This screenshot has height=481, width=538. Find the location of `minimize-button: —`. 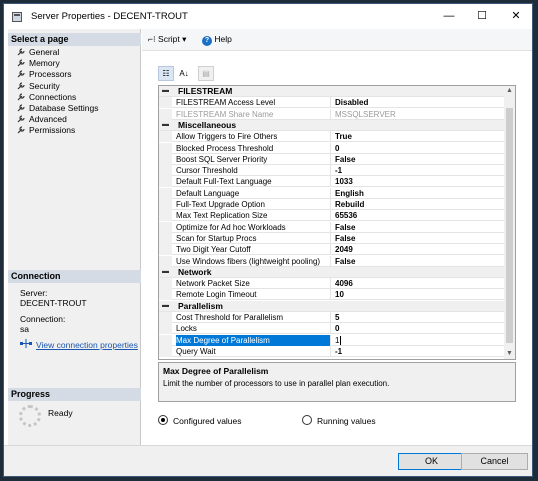

minimize-button: — is located at coordinates (449, 16).